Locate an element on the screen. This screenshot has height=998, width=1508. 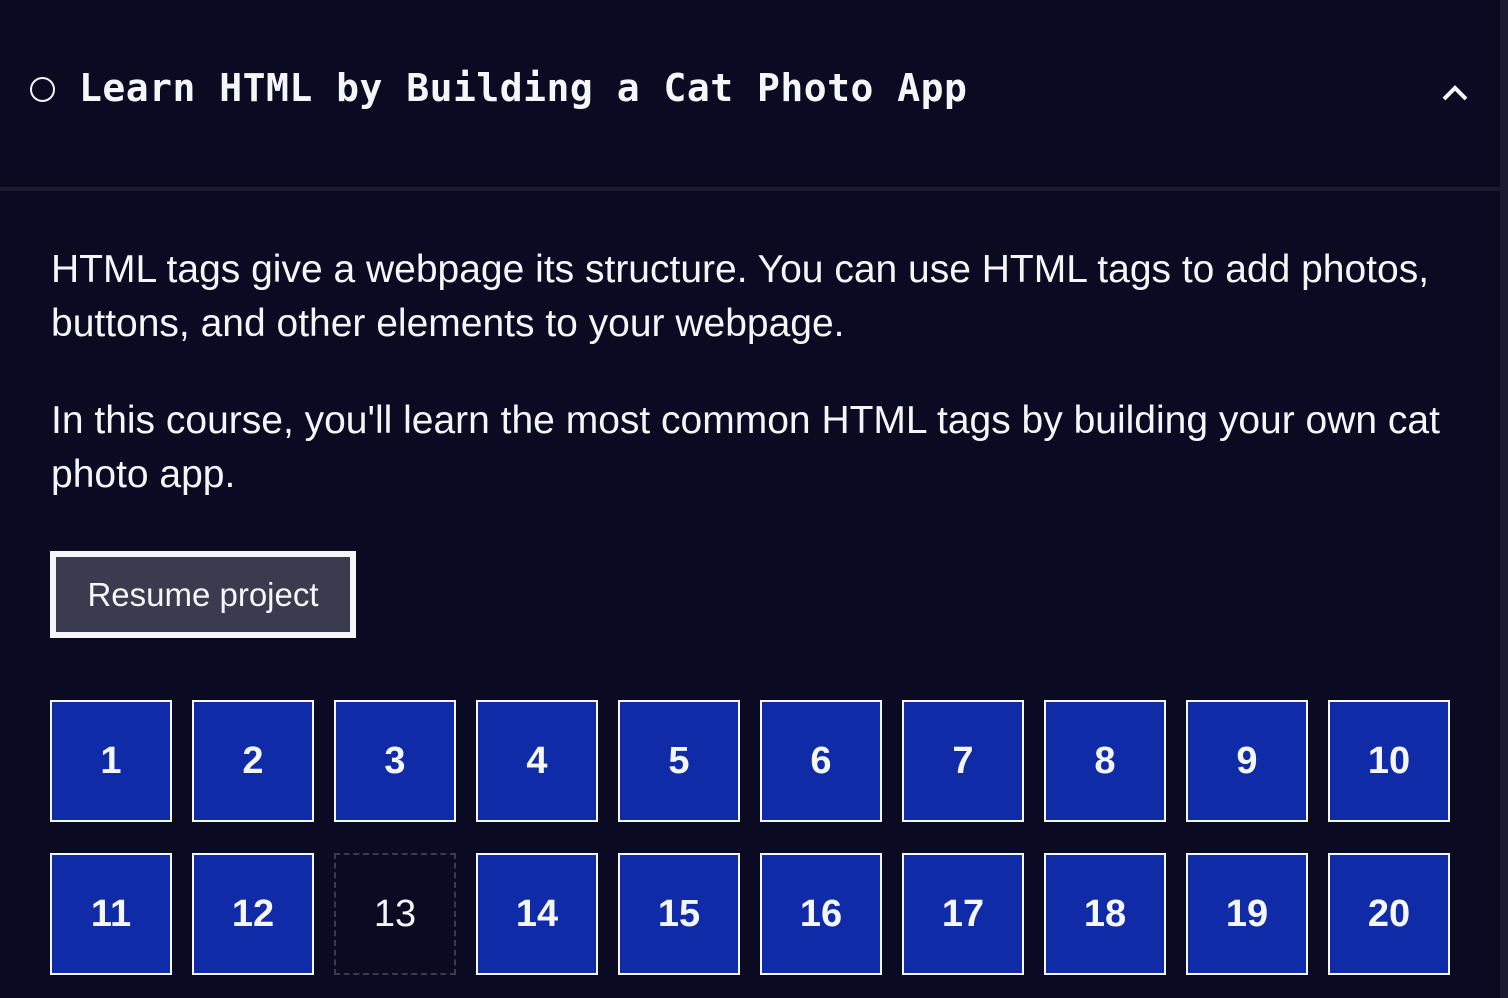
step-completed: 5 is located at coordinates (679, 761).